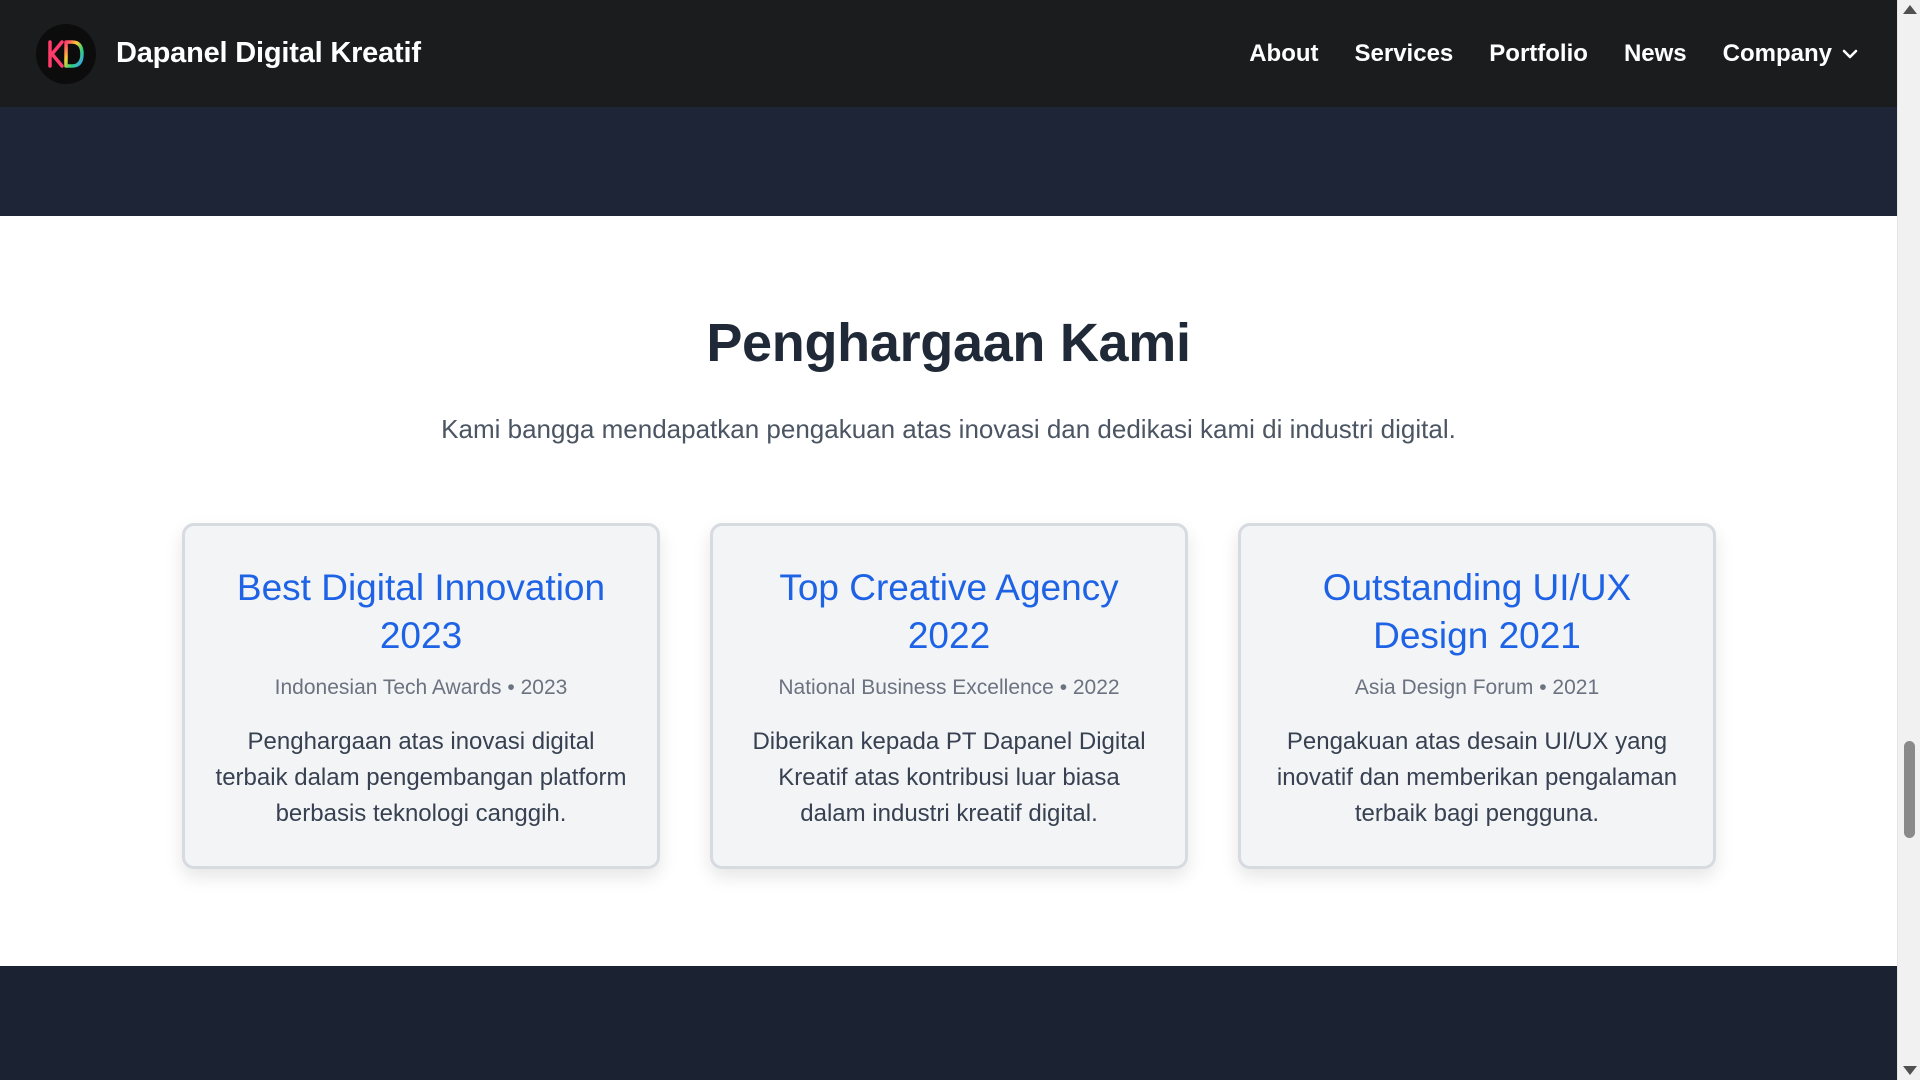  Describe the element at coordinates (1908, 540) in the screenshot. I see `vertical-scrollbar` at that location.